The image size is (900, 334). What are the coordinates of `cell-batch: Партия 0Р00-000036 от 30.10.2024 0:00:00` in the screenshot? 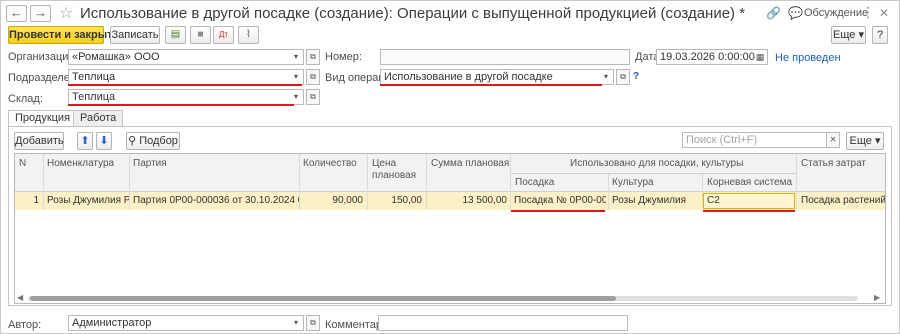 It's located at (216, 200).